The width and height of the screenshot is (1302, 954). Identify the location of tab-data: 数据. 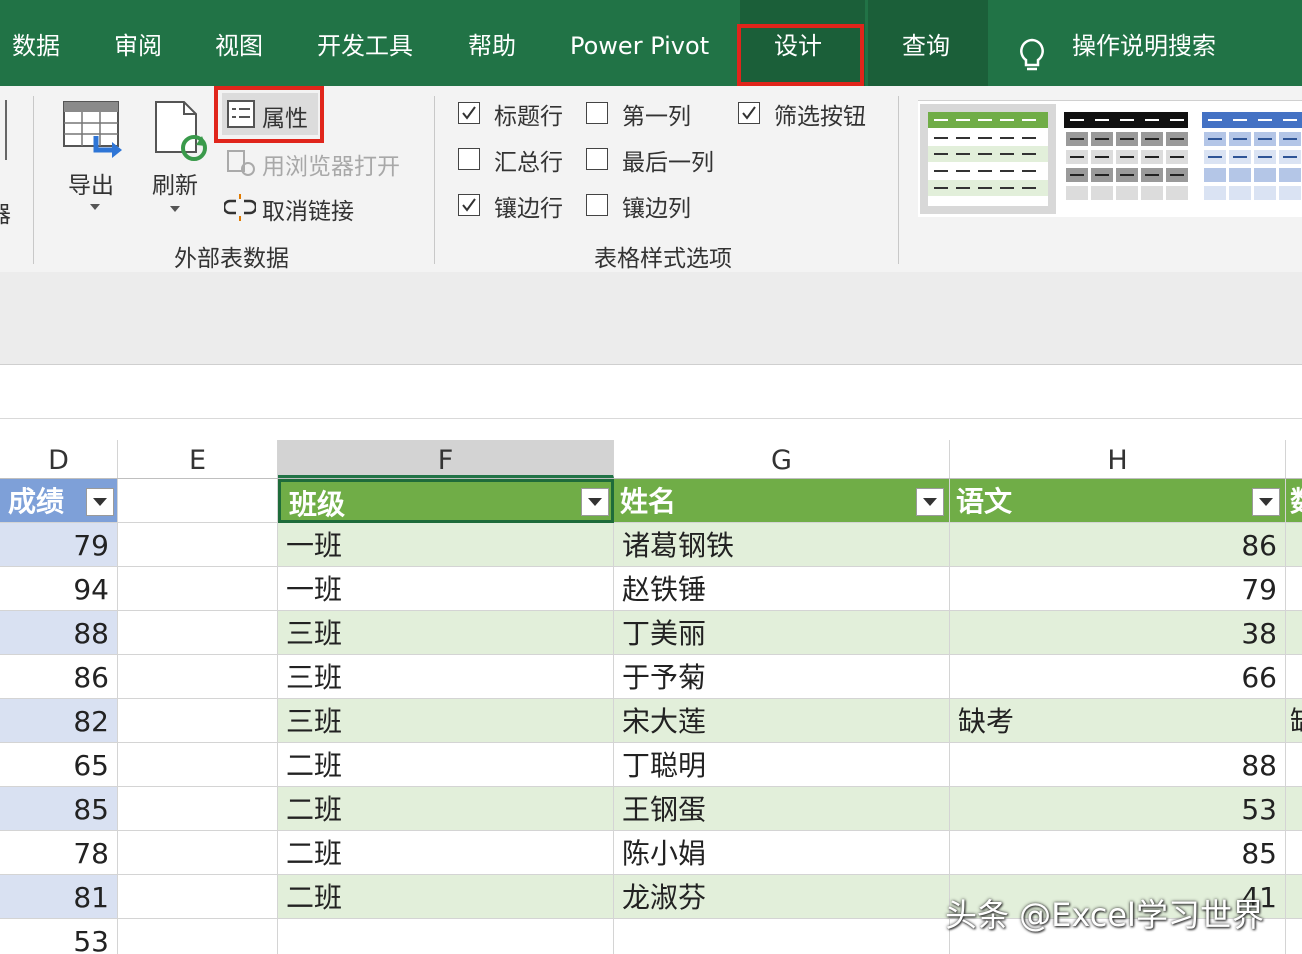
(36, 46).